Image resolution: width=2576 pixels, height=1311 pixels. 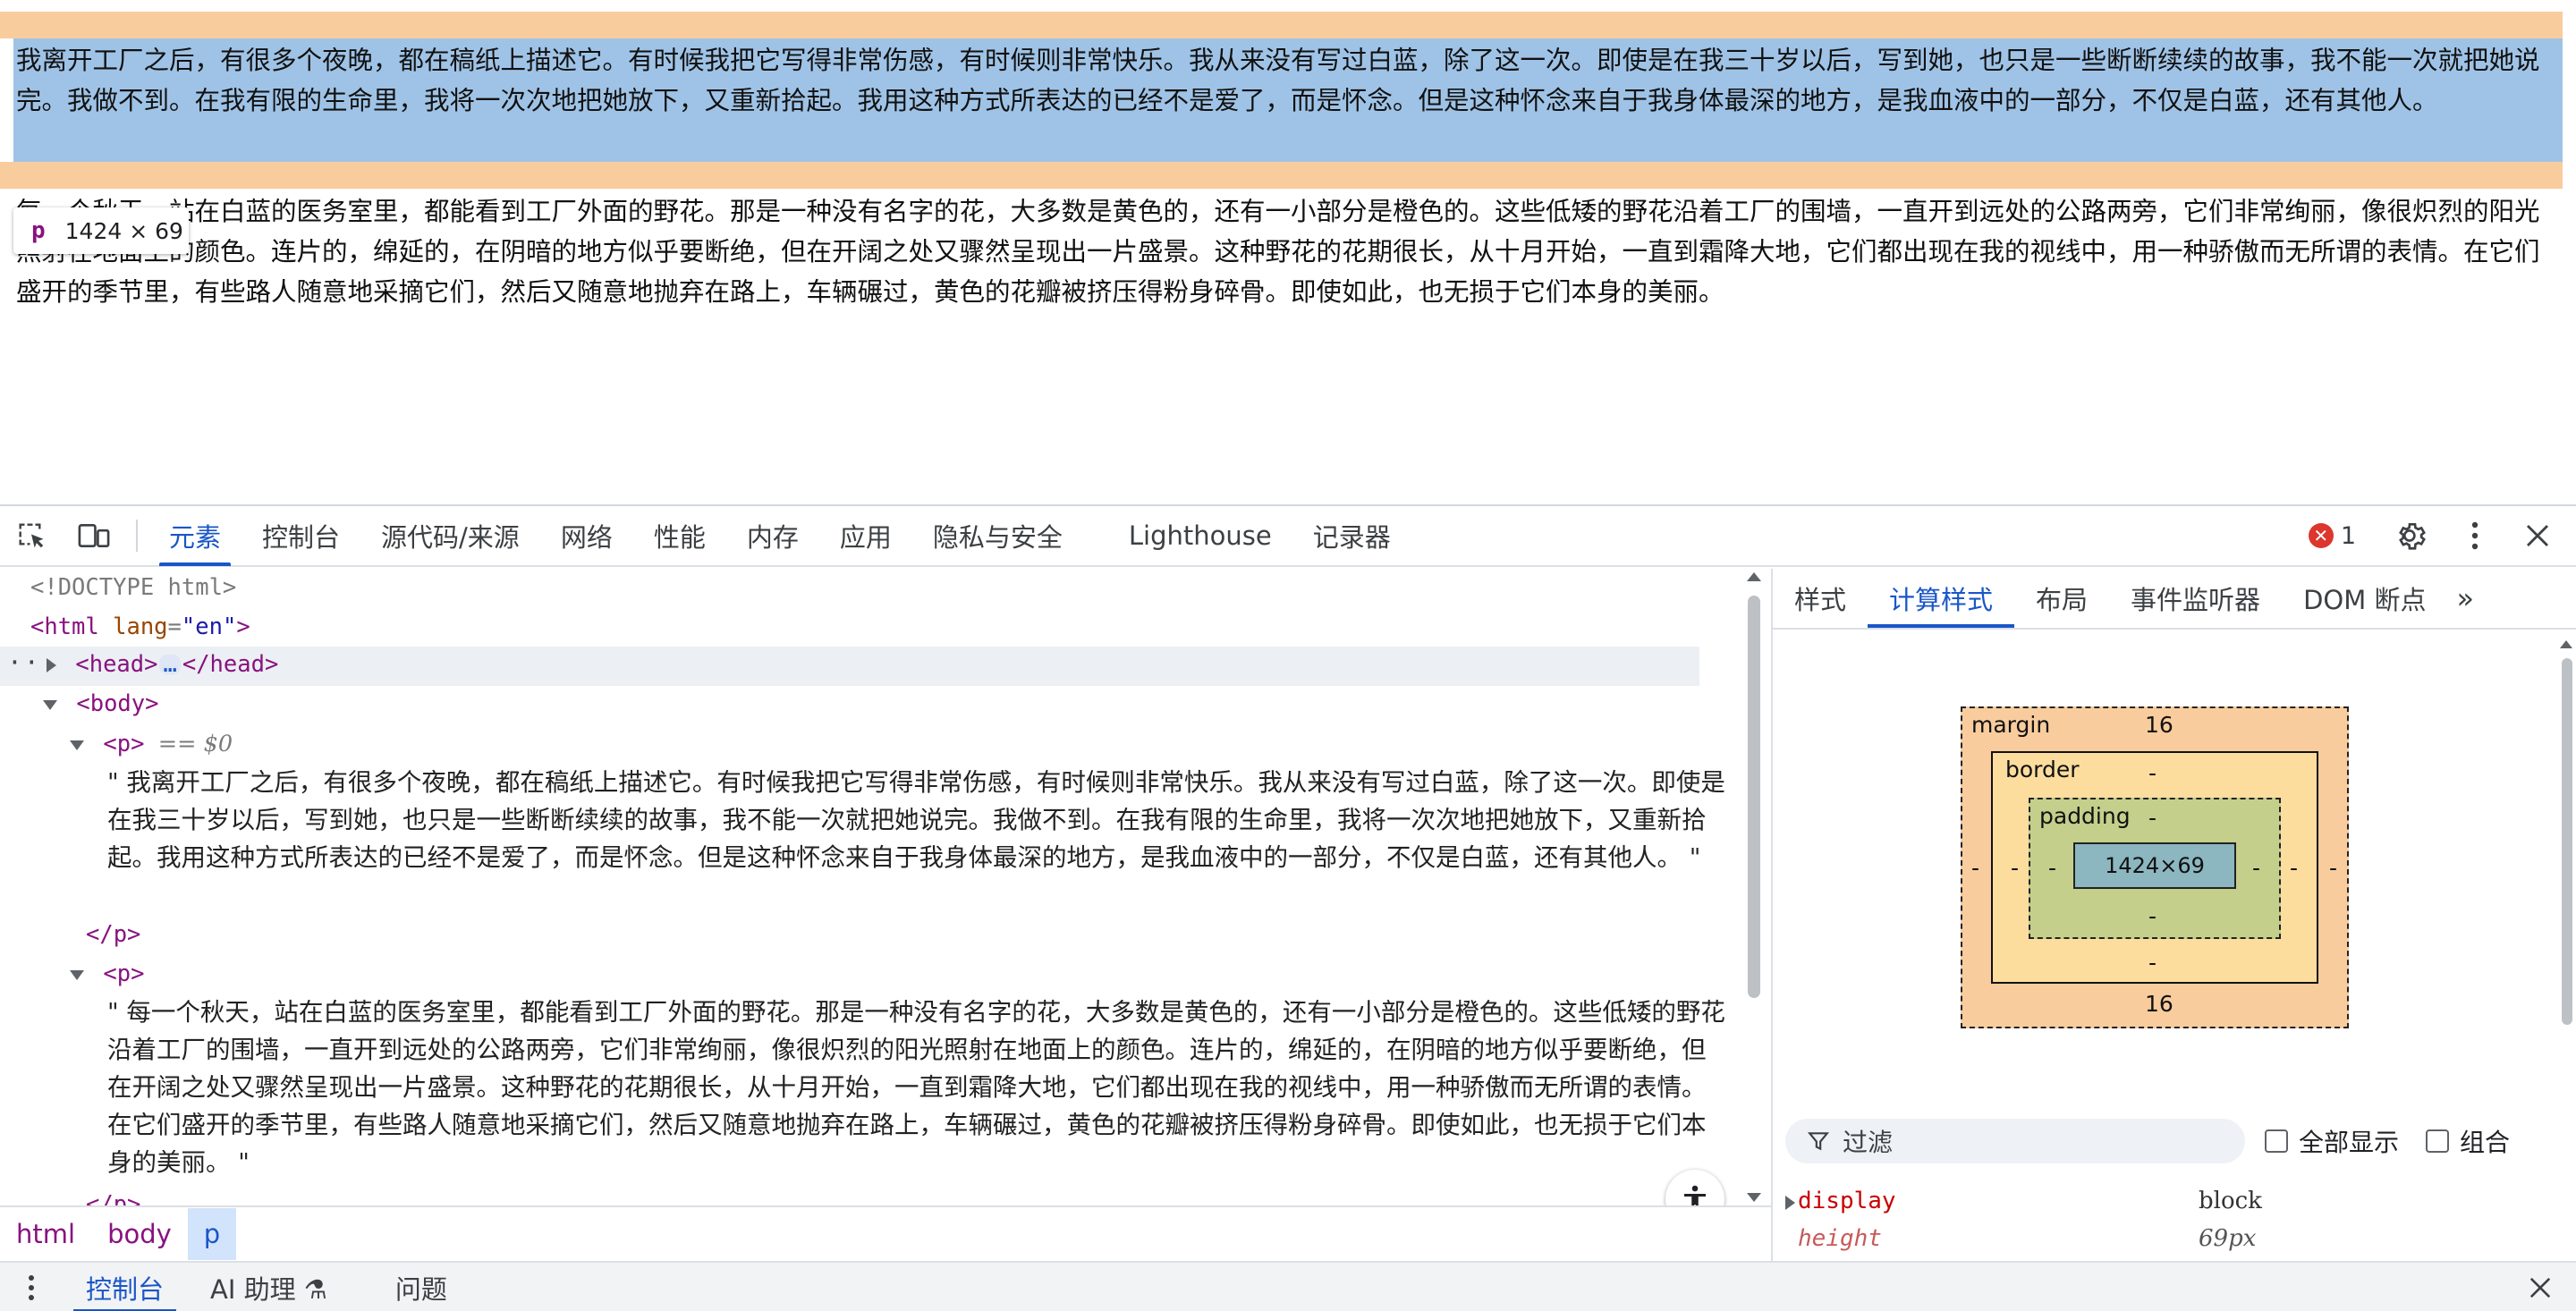 I want to click on p1-close: </p>, so click(x=113, y=934).